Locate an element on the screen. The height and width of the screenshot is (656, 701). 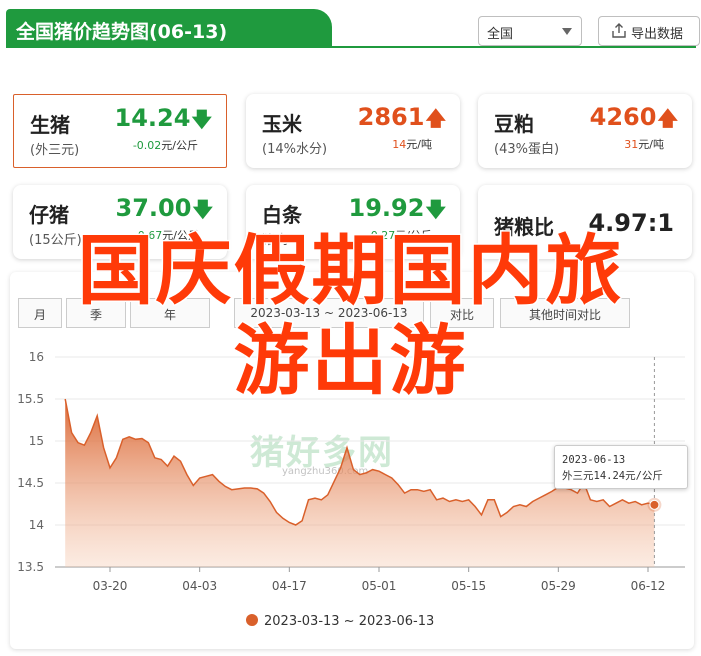
x-tick-label: 05-29 is located at coordinates (558, 586).